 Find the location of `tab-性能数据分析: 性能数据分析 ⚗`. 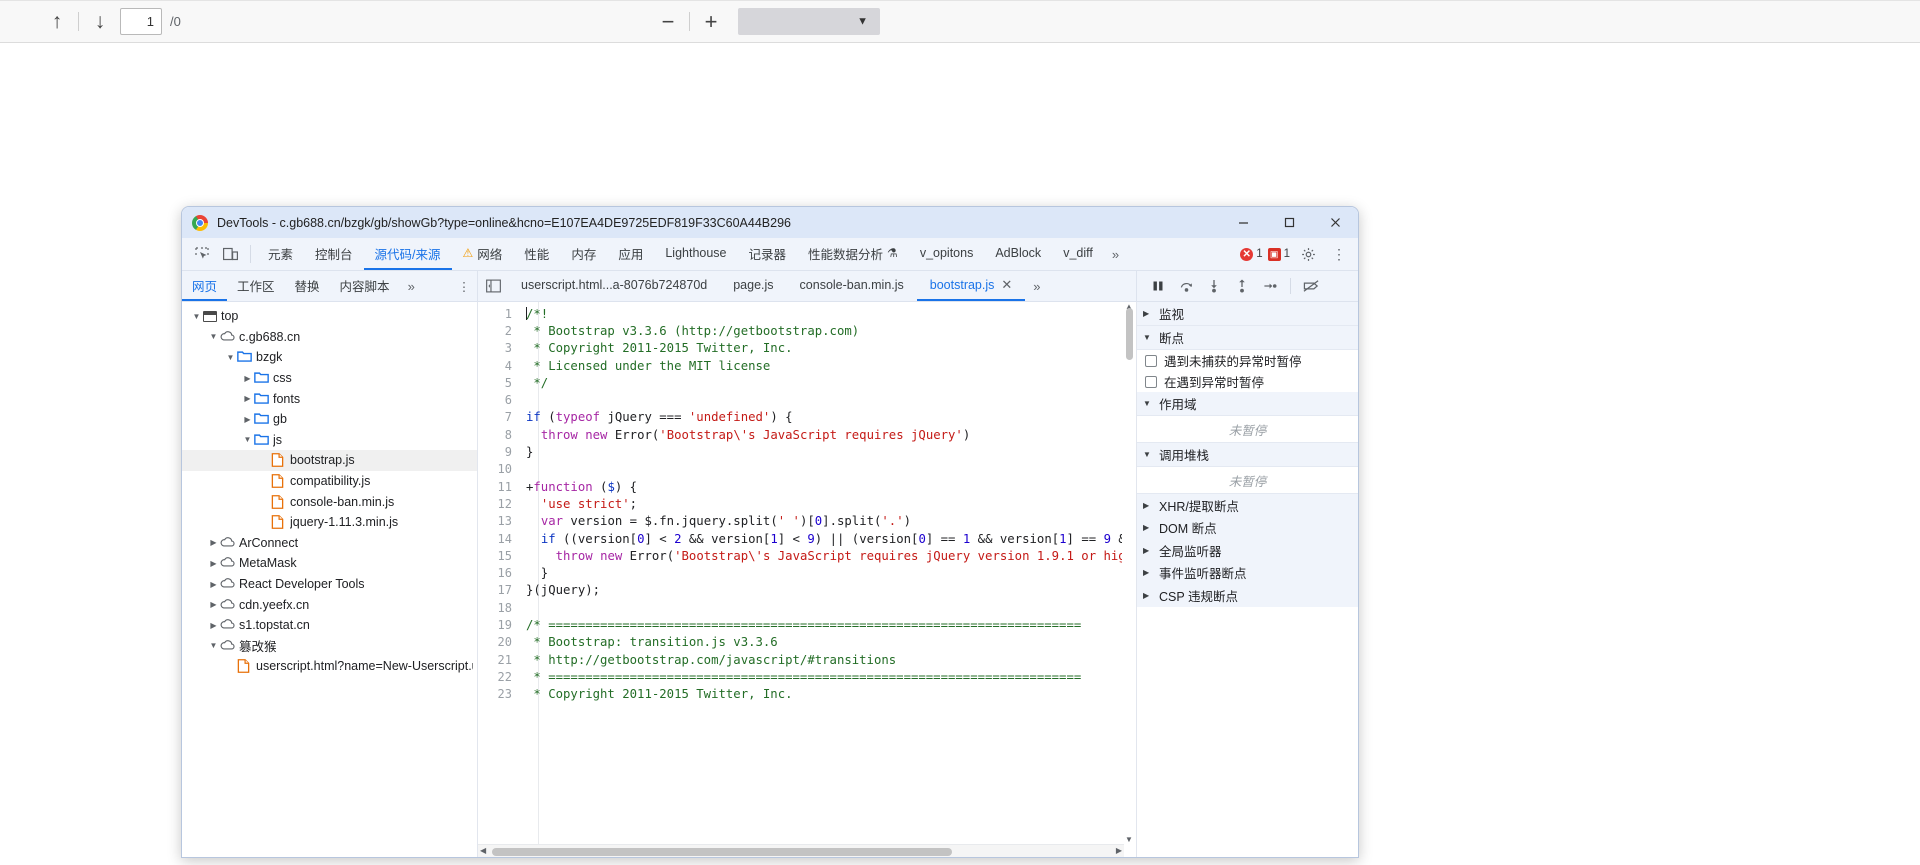

tab-性能数据分析: 性能数据分析 ⚗ is located at coordinates (853, 254).